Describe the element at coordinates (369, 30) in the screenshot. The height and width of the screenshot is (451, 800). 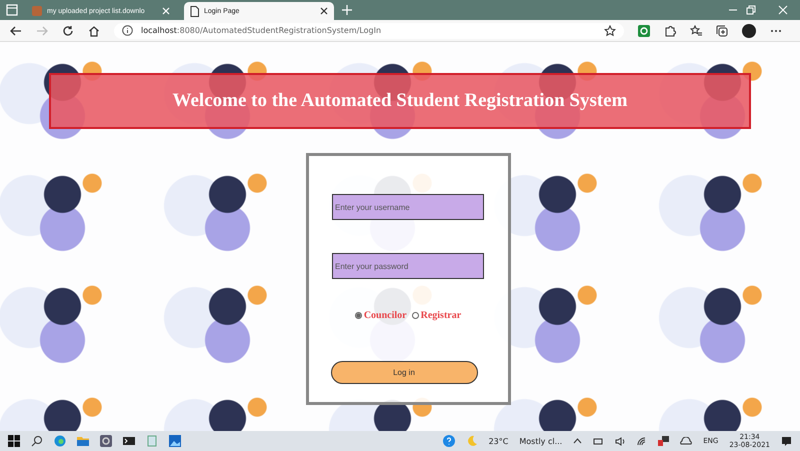
I see `address-bar: localhost:8080/AutomatedStudentRegistrationSystem/LogIn` at that location.